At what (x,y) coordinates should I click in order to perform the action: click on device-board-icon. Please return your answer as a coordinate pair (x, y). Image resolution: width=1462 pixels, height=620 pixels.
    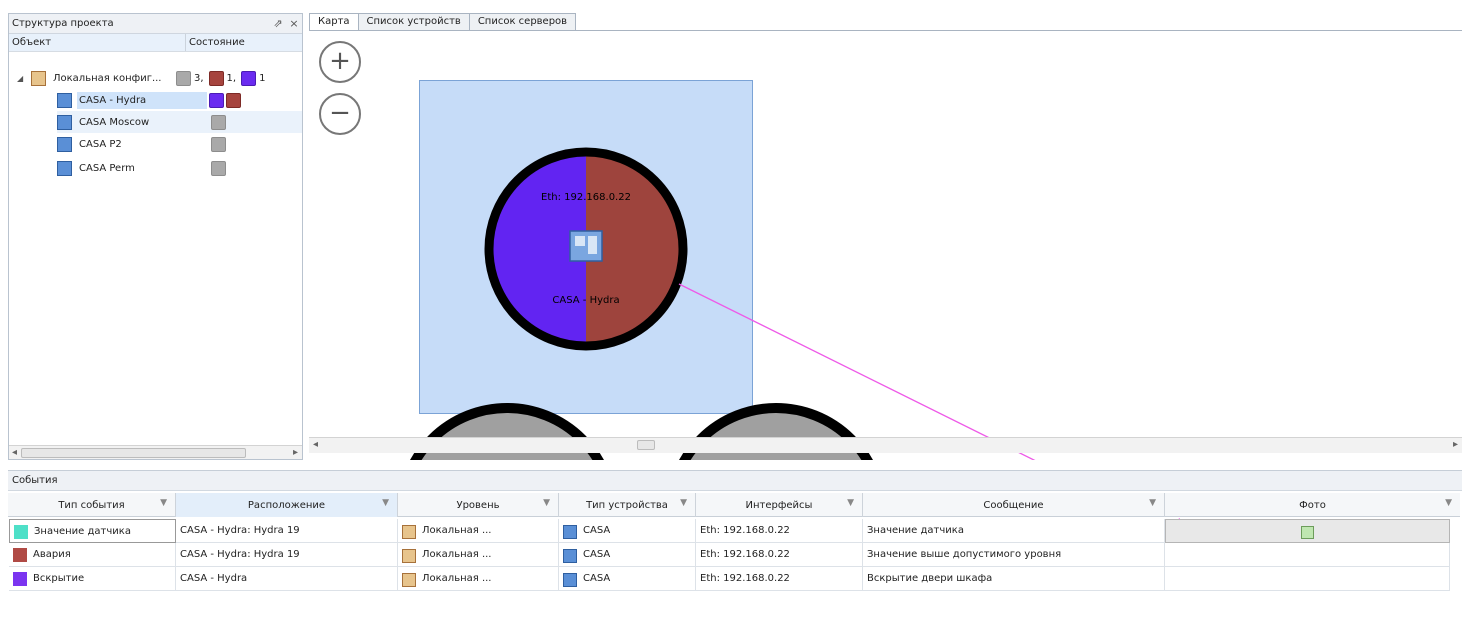
    Looking at the image, I should click on (586, 246).